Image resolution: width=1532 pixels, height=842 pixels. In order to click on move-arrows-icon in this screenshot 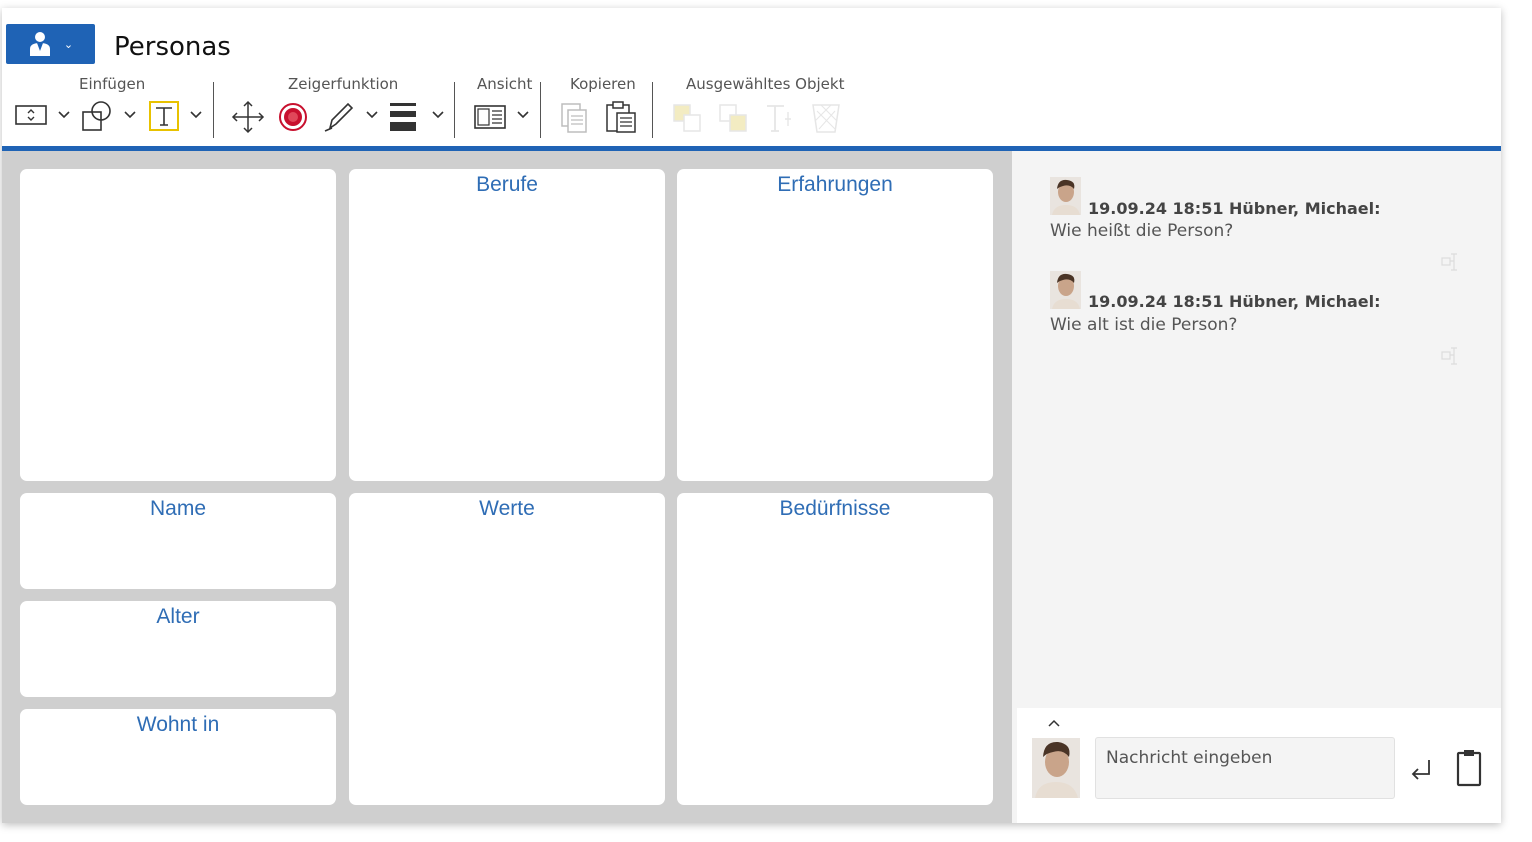, I will do `click(248, 117)`.